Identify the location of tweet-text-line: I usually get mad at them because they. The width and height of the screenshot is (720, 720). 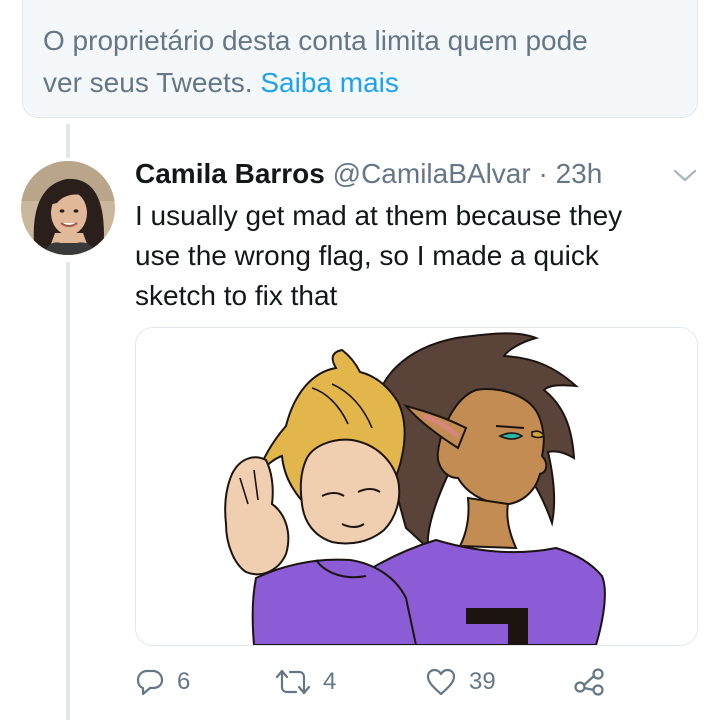
(379, 215).